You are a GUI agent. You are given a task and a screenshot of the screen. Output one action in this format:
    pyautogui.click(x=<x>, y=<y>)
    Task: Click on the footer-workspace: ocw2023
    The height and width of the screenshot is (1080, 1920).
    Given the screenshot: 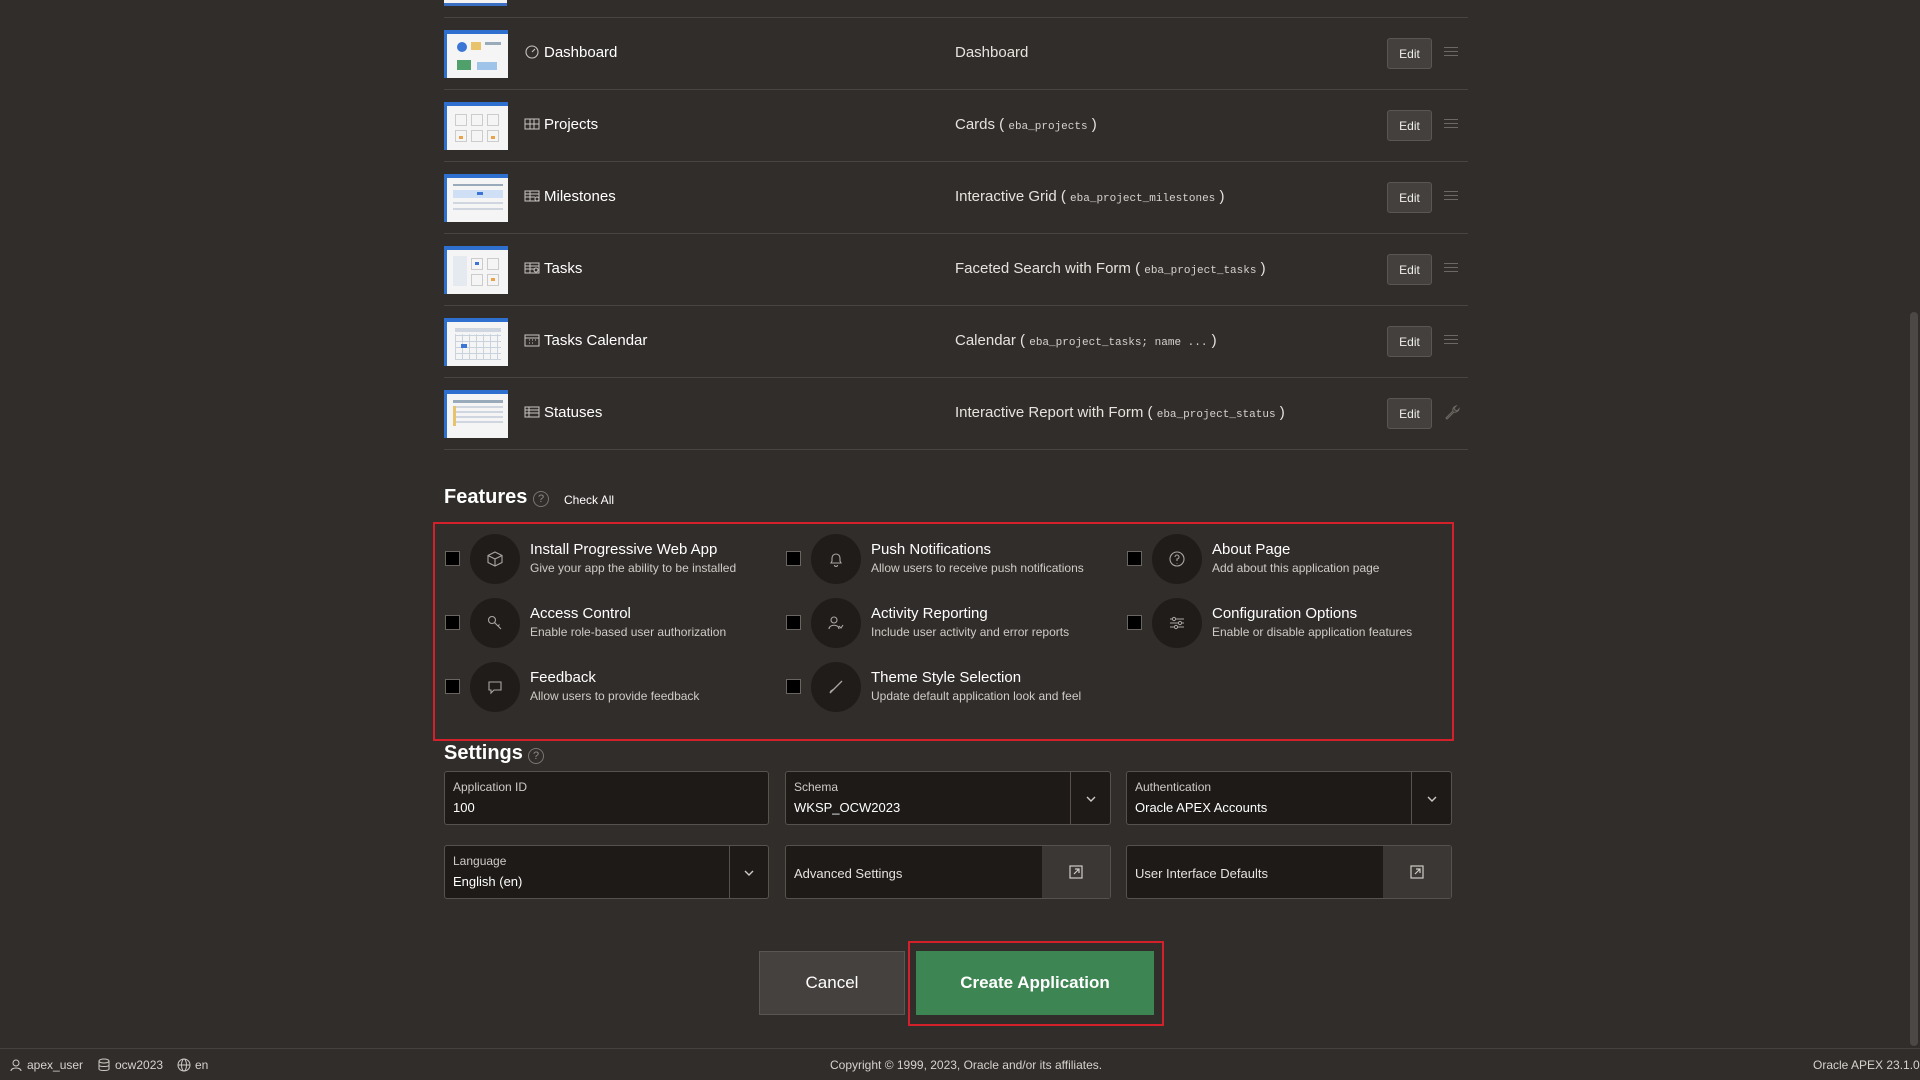 What is the action you would take?
    pyautogui.click(x=130, y=1065)
    